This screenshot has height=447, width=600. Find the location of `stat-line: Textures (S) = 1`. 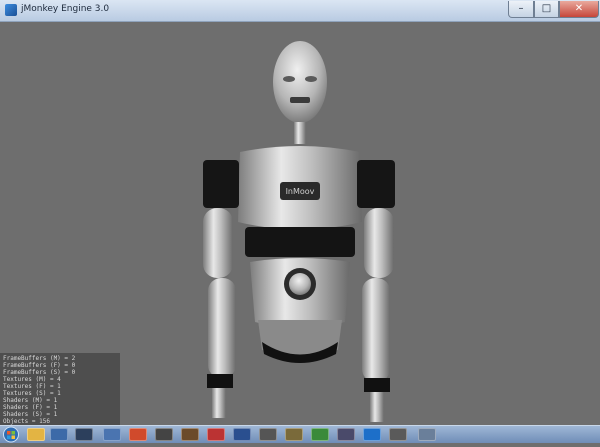

stat-line: Textures (S) = 1 is located at coordinates (32, 393).